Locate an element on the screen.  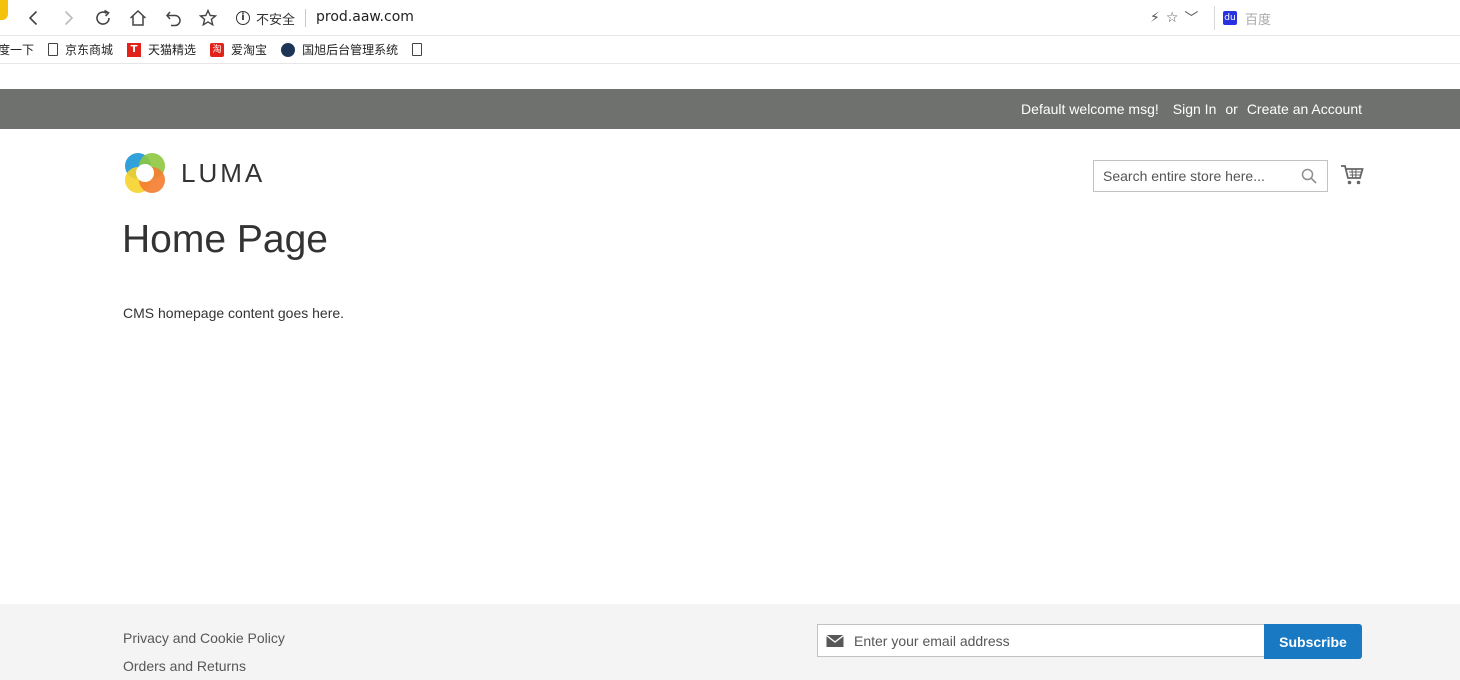
bookmarks-bar: 度一下 京东商城 T 天猫精选 淘 爱淘宝 国旭后台管理系统 is located at coordinates (730, 50).